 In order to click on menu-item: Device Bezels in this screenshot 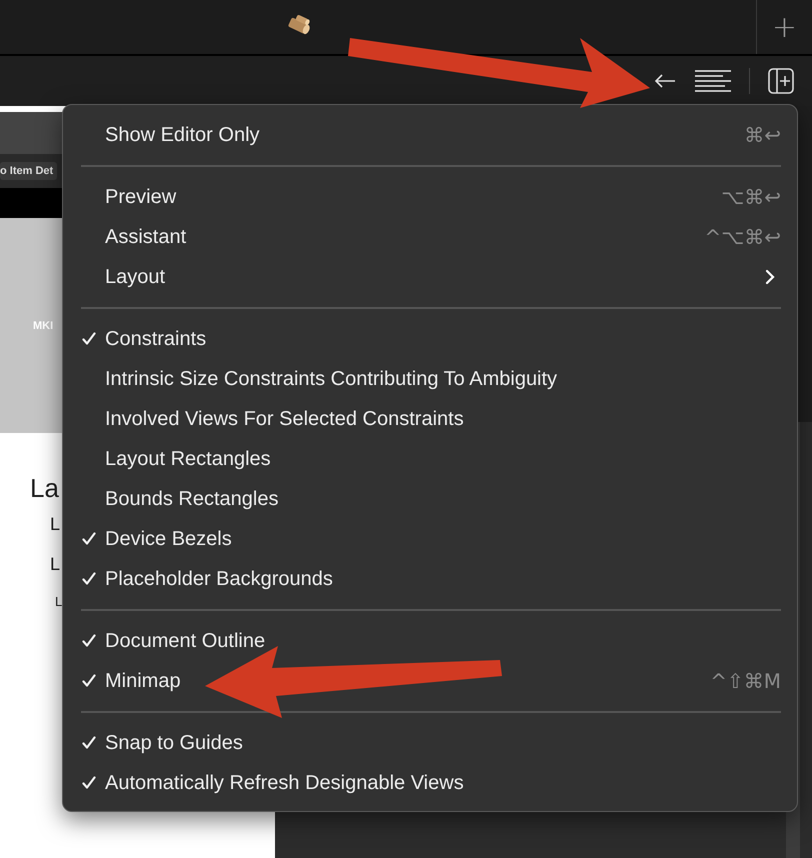, I will do `click(430, 539)`.